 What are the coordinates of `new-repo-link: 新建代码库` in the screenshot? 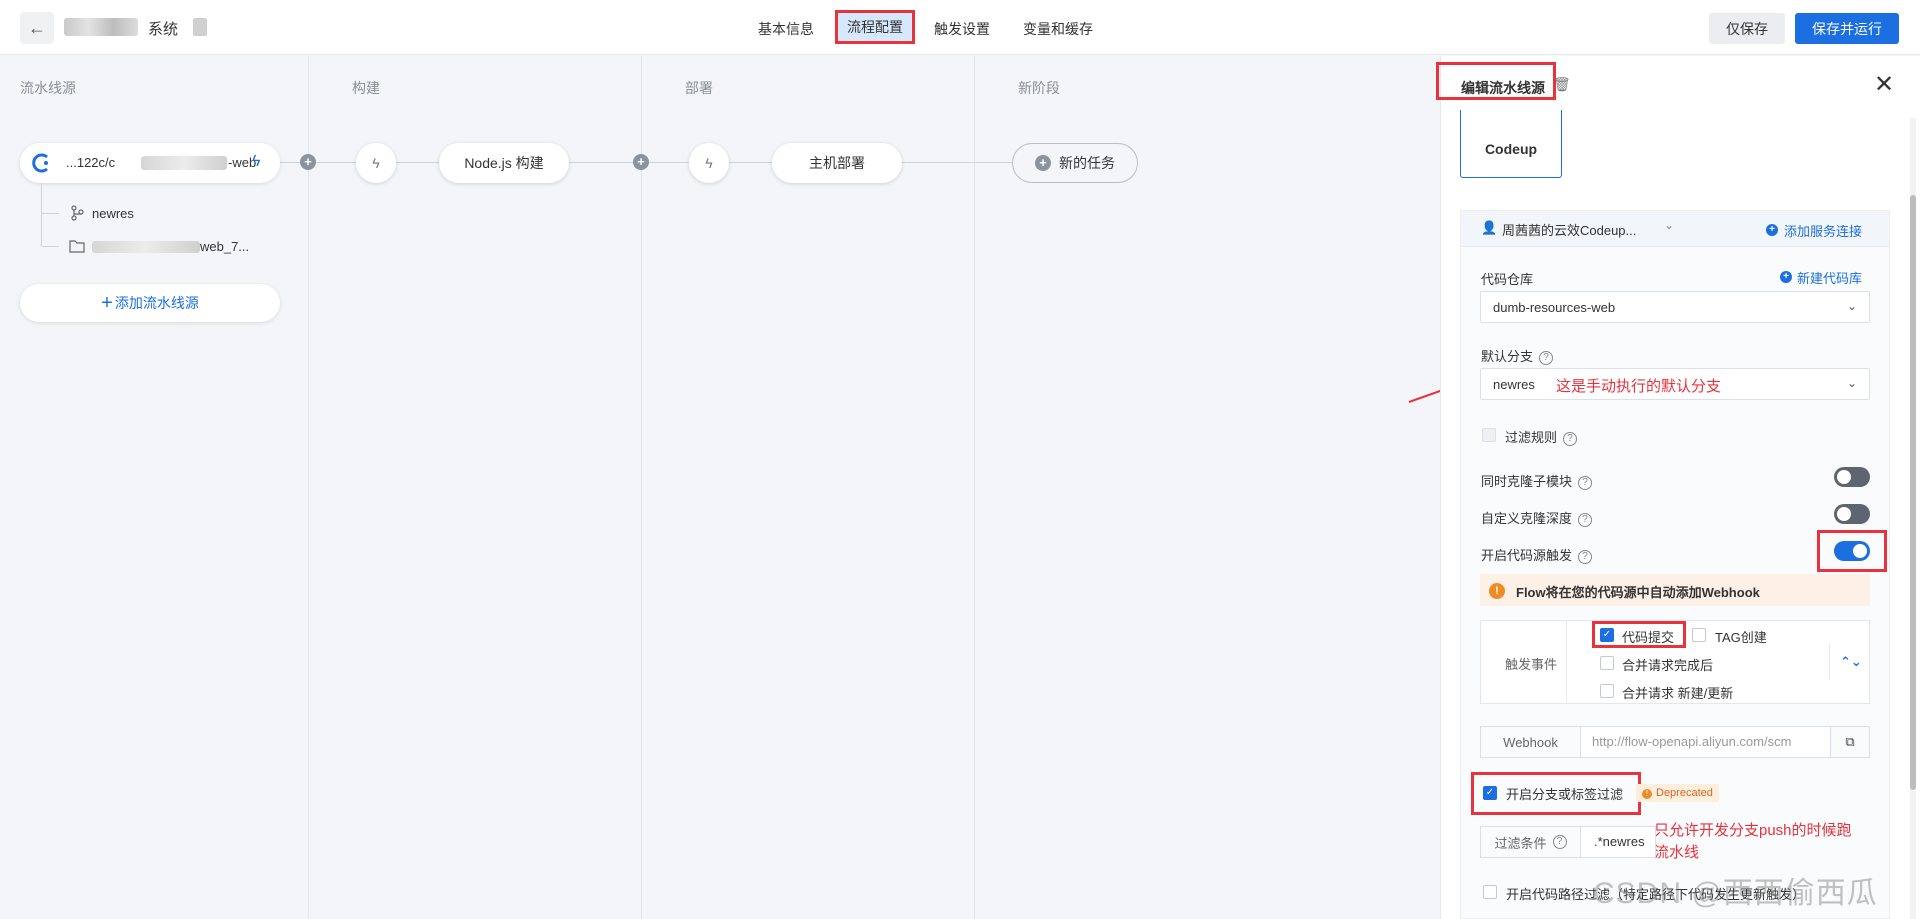 It's located at (1829, 277).